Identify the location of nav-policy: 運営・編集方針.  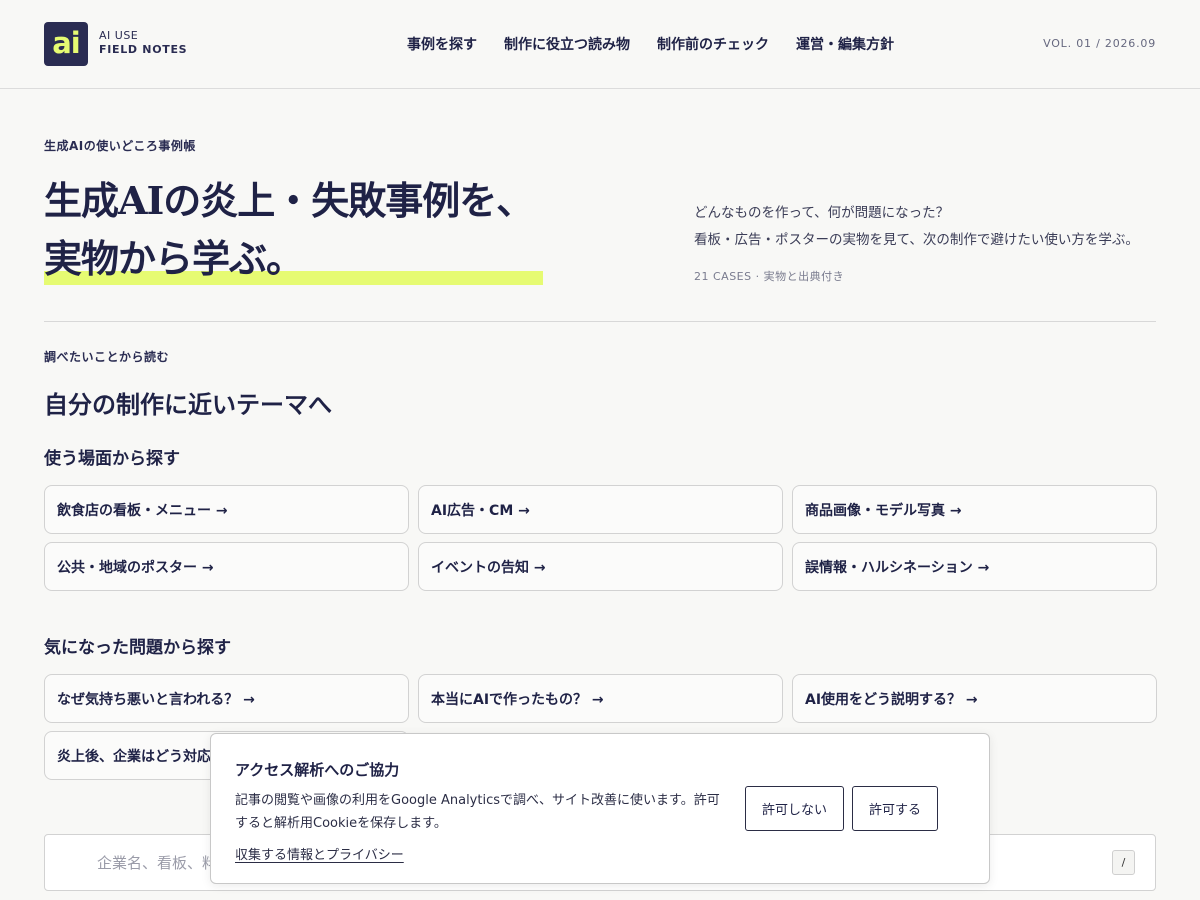
(845, 44).